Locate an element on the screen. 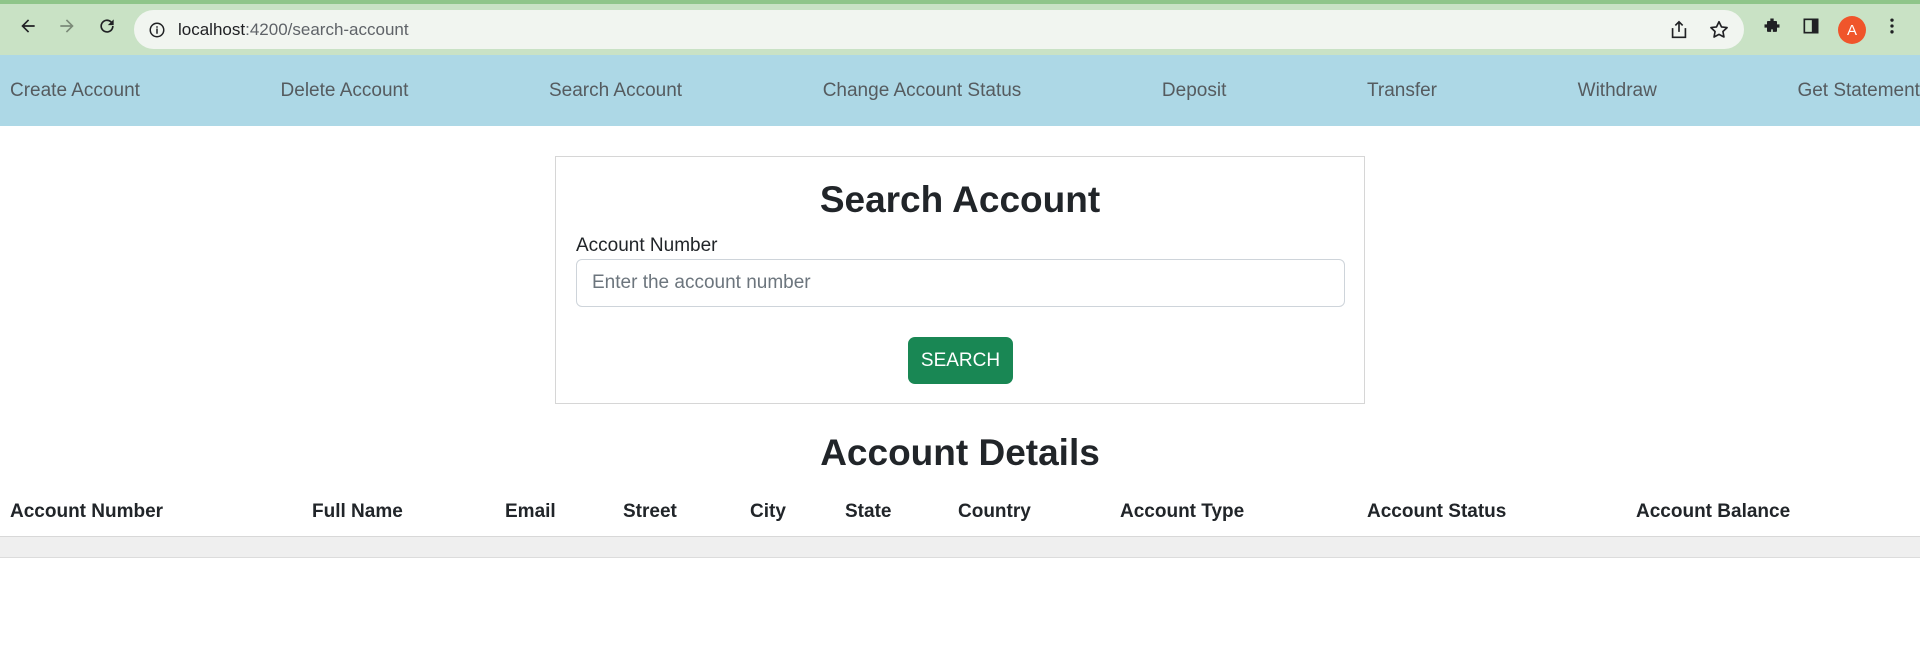 The width and height of the screenshot is (1920, 646). reload-icon is located at coordinates (107, 26).